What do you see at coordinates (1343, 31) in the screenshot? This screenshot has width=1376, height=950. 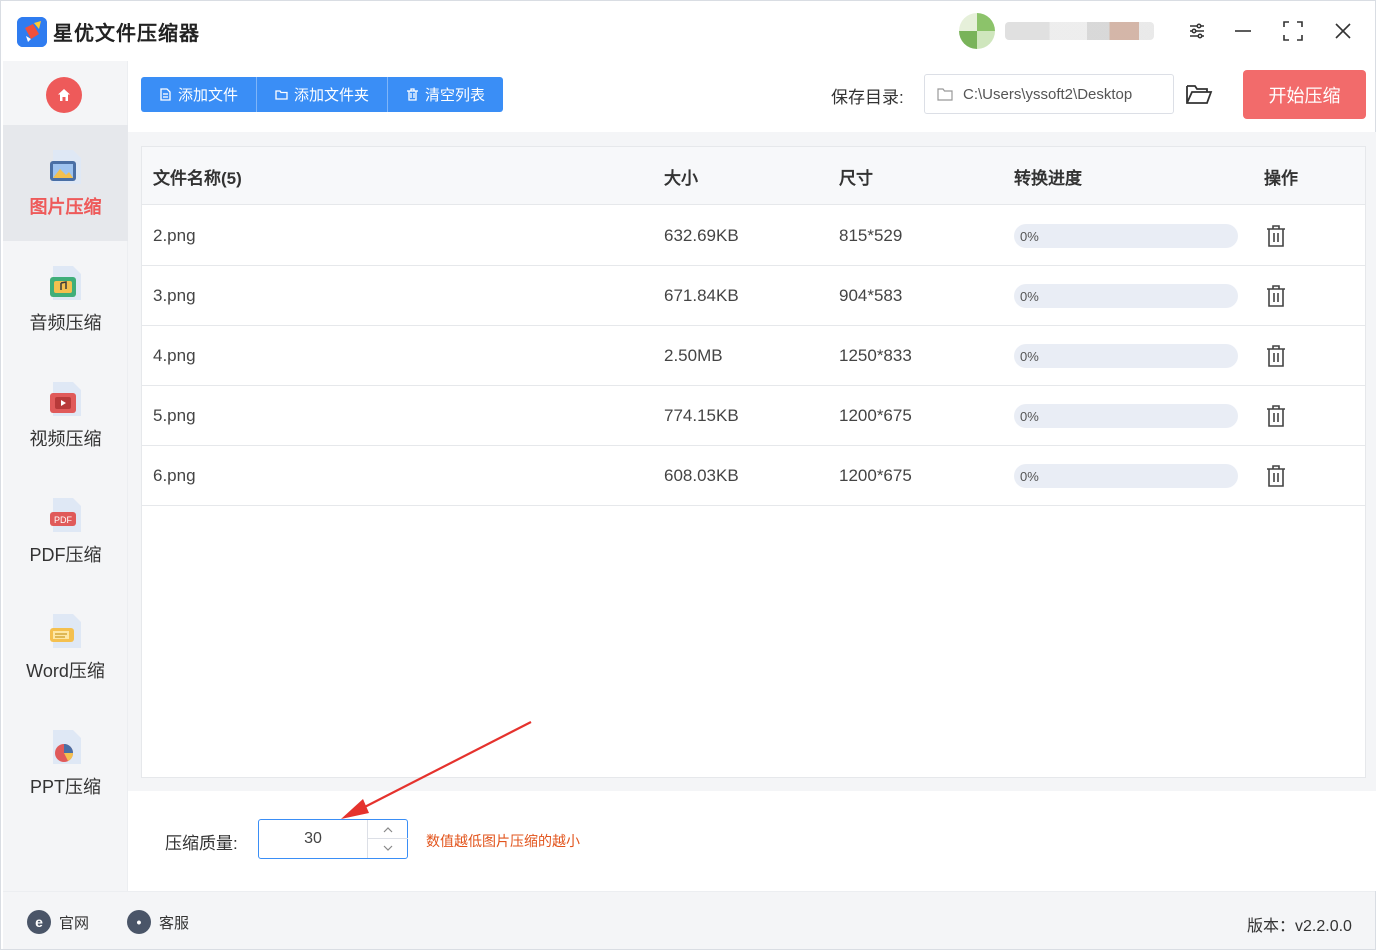 I see `close-button` at bounding box center [1343, 31].